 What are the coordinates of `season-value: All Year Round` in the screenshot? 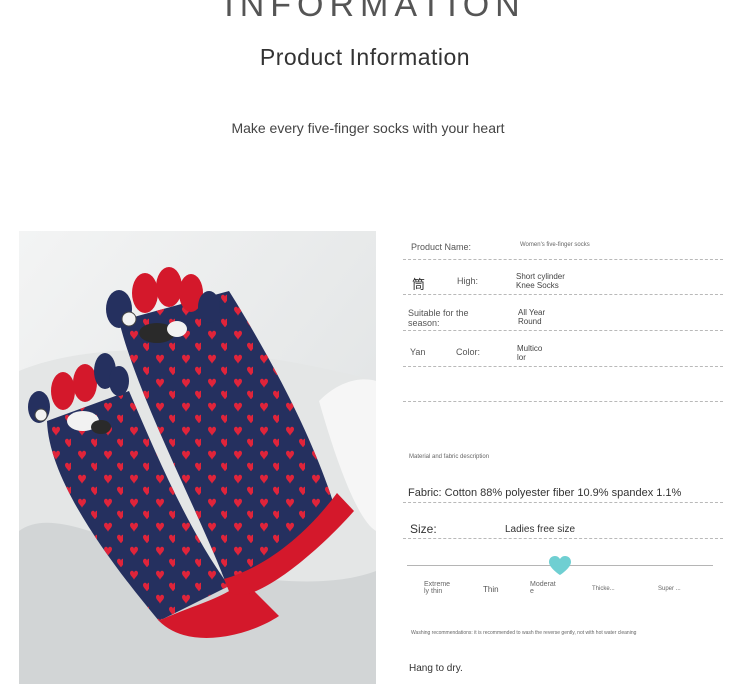 It's located at (531, 317).